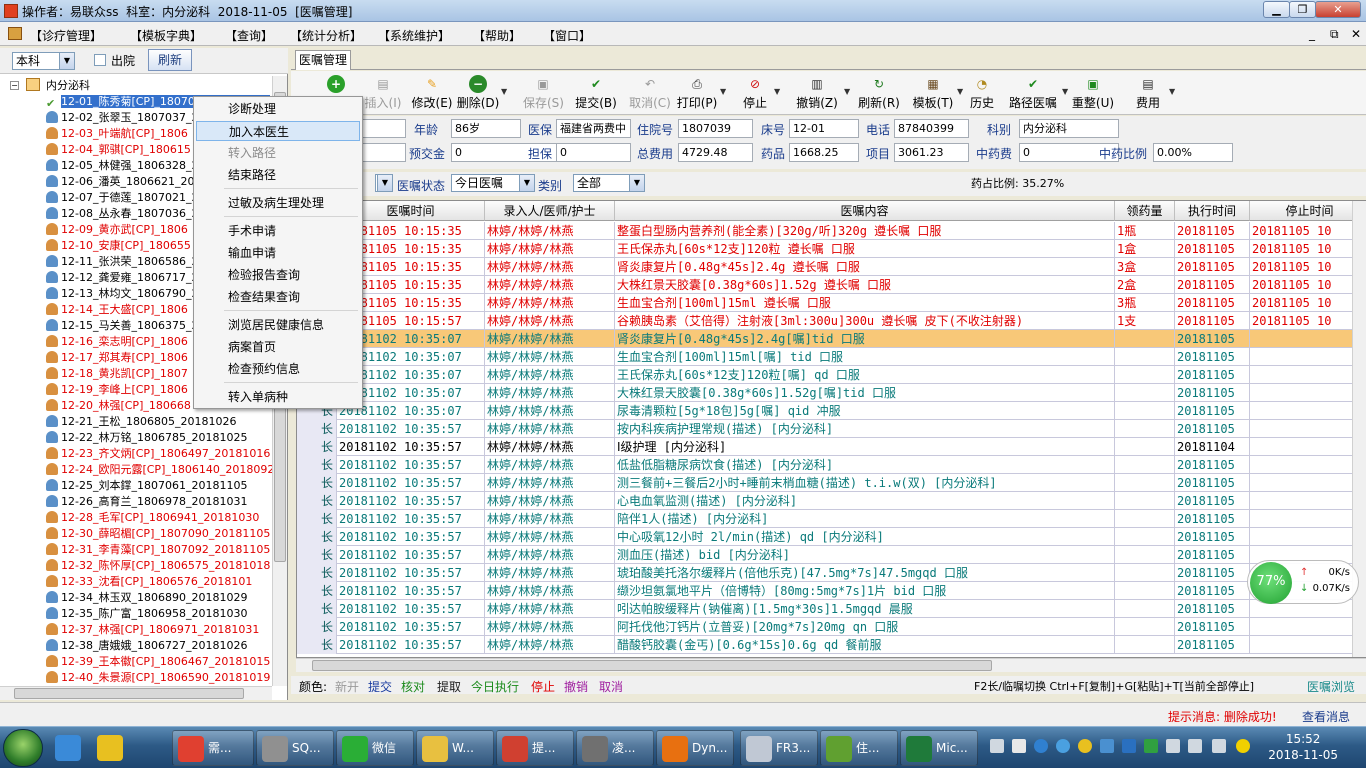 This screenshot has height=768, width=1366. What do you see at coordinates (278, 231) in the screenshot?
I see `context-menu-item: 手术申请` at bounding box center [278, 231].